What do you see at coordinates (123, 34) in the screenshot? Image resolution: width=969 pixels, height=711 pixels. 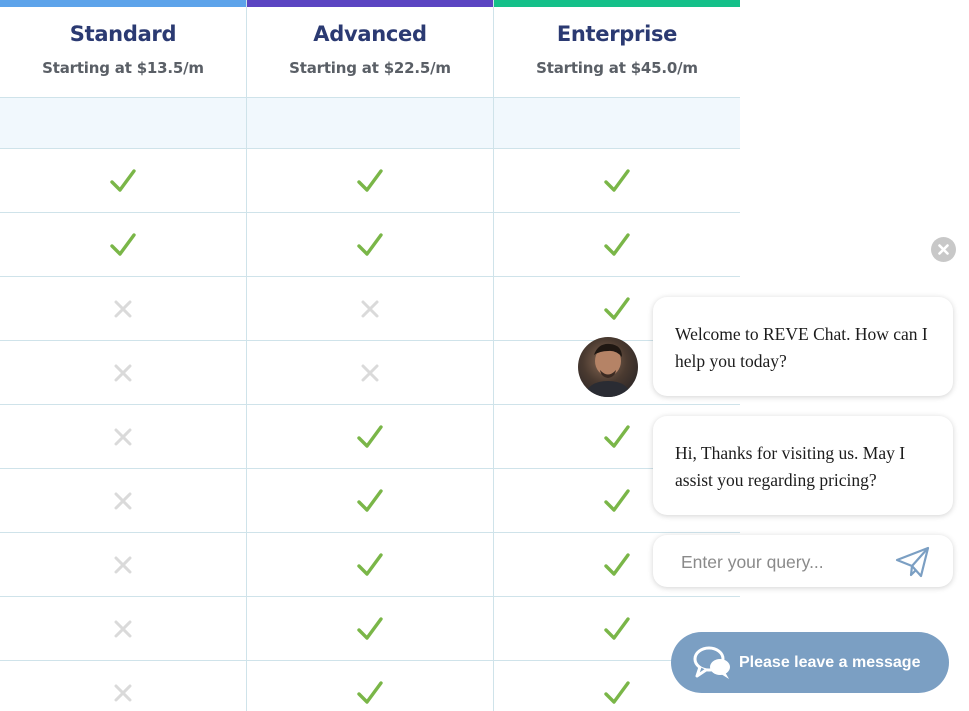 I see `plan-name: Standard` at bounding box center [123, 34].